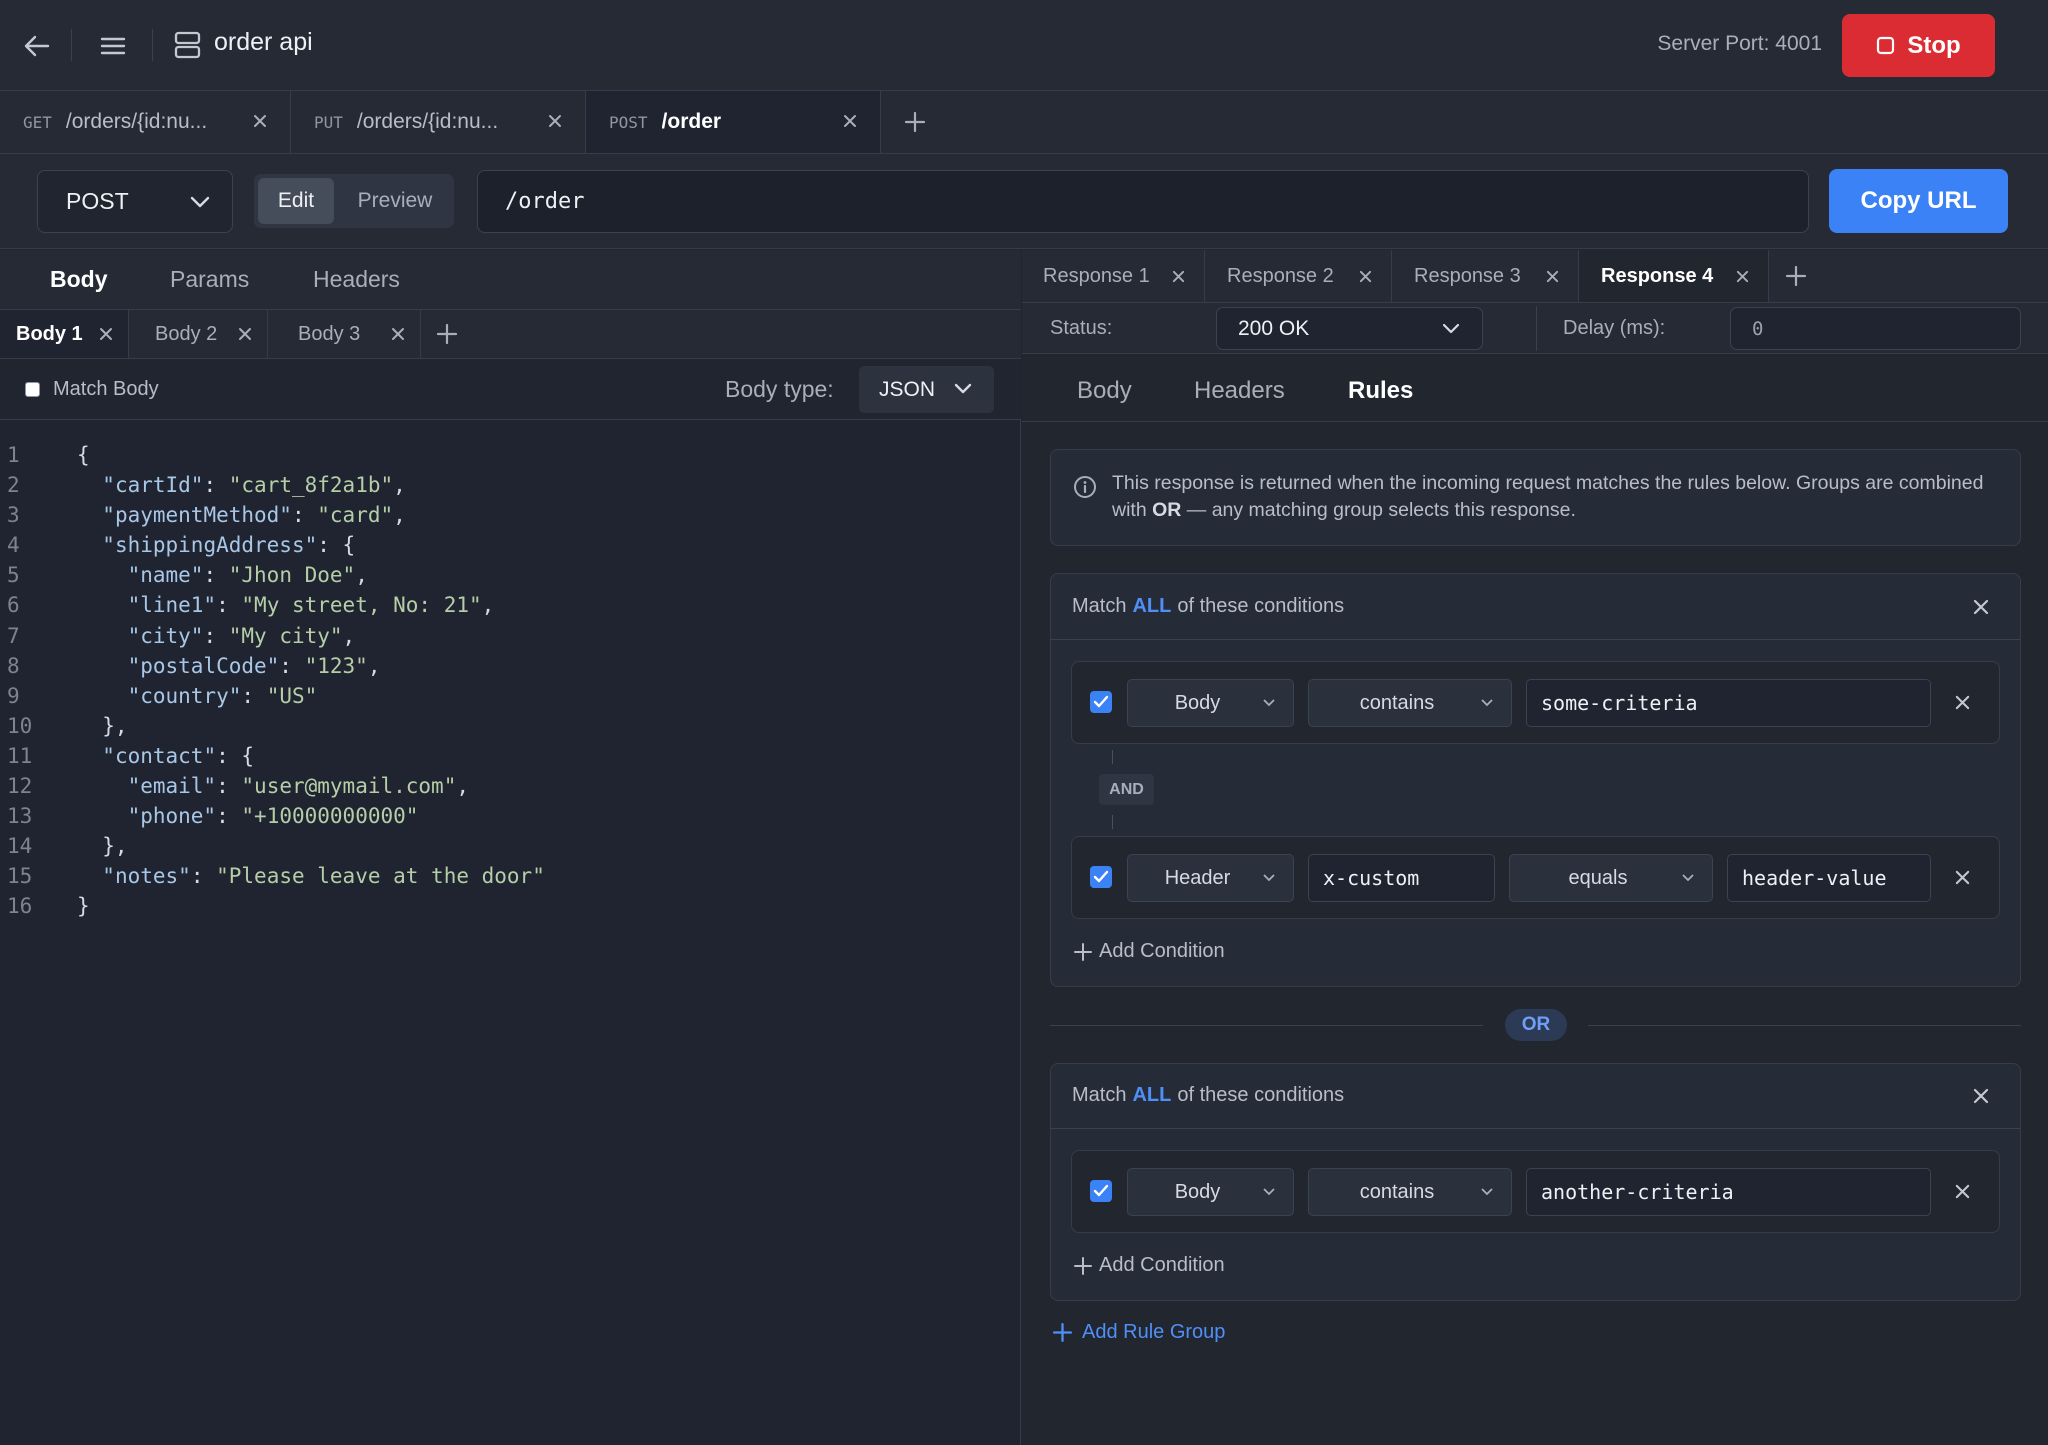  I want to click on response-tab-active: Response 4, so click(1674, 276).